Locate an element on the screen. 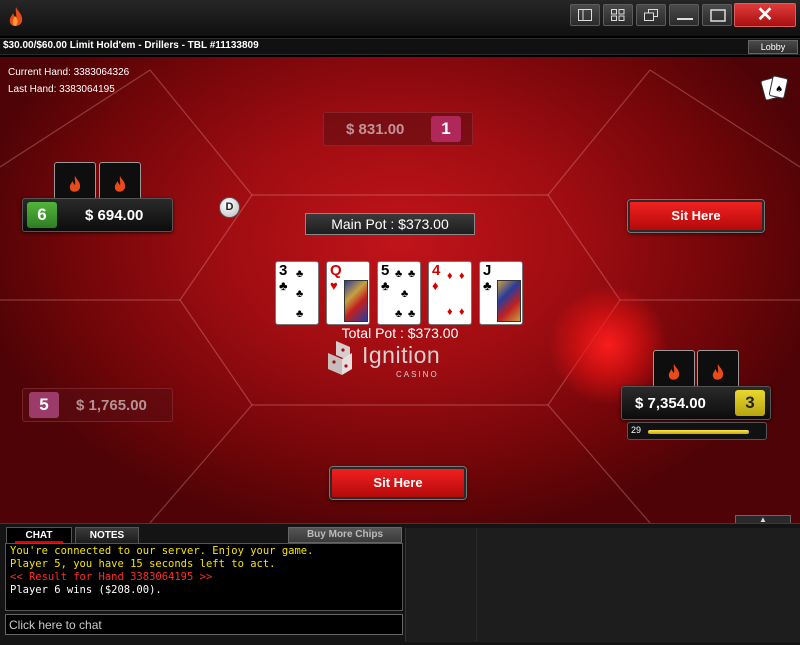 The image size is (800, 645). board-card: J ♣ is located at coordinates (501, 293).